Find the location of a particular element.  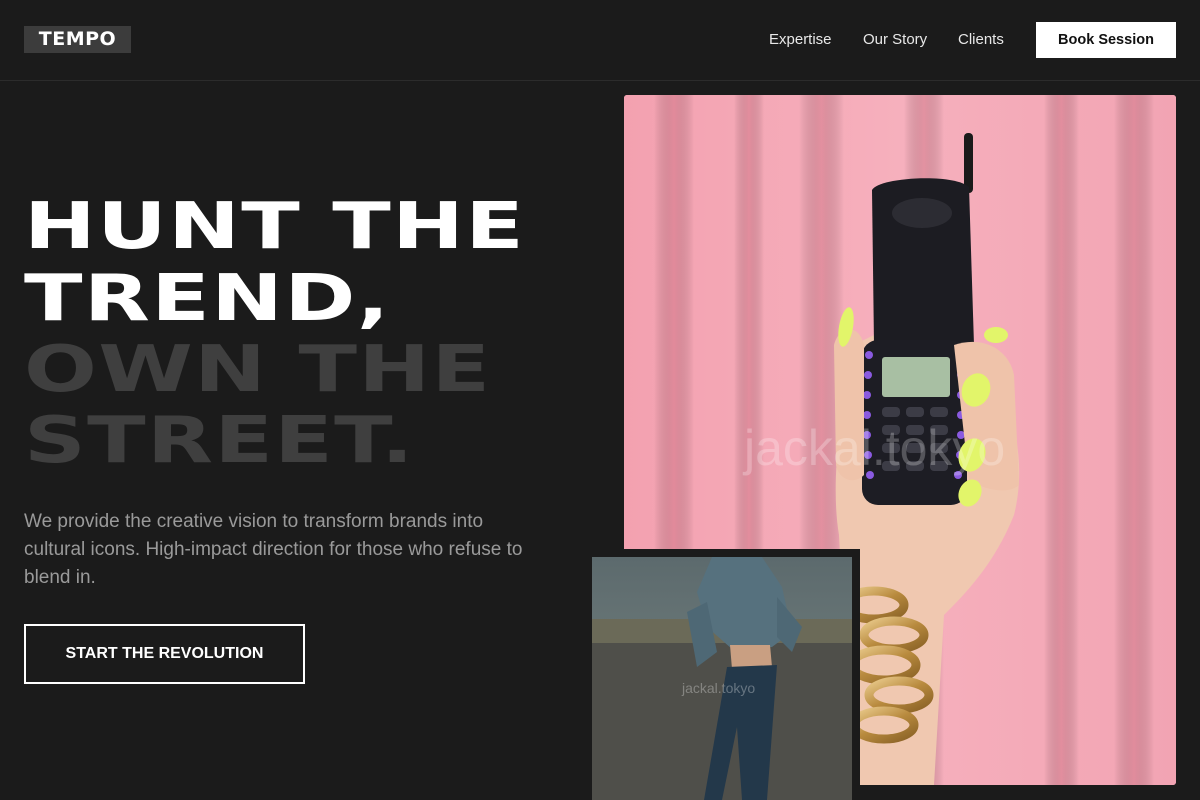

inset-photo-denim-illustration: jackal.tokyo is located at coordinates (722, 678).